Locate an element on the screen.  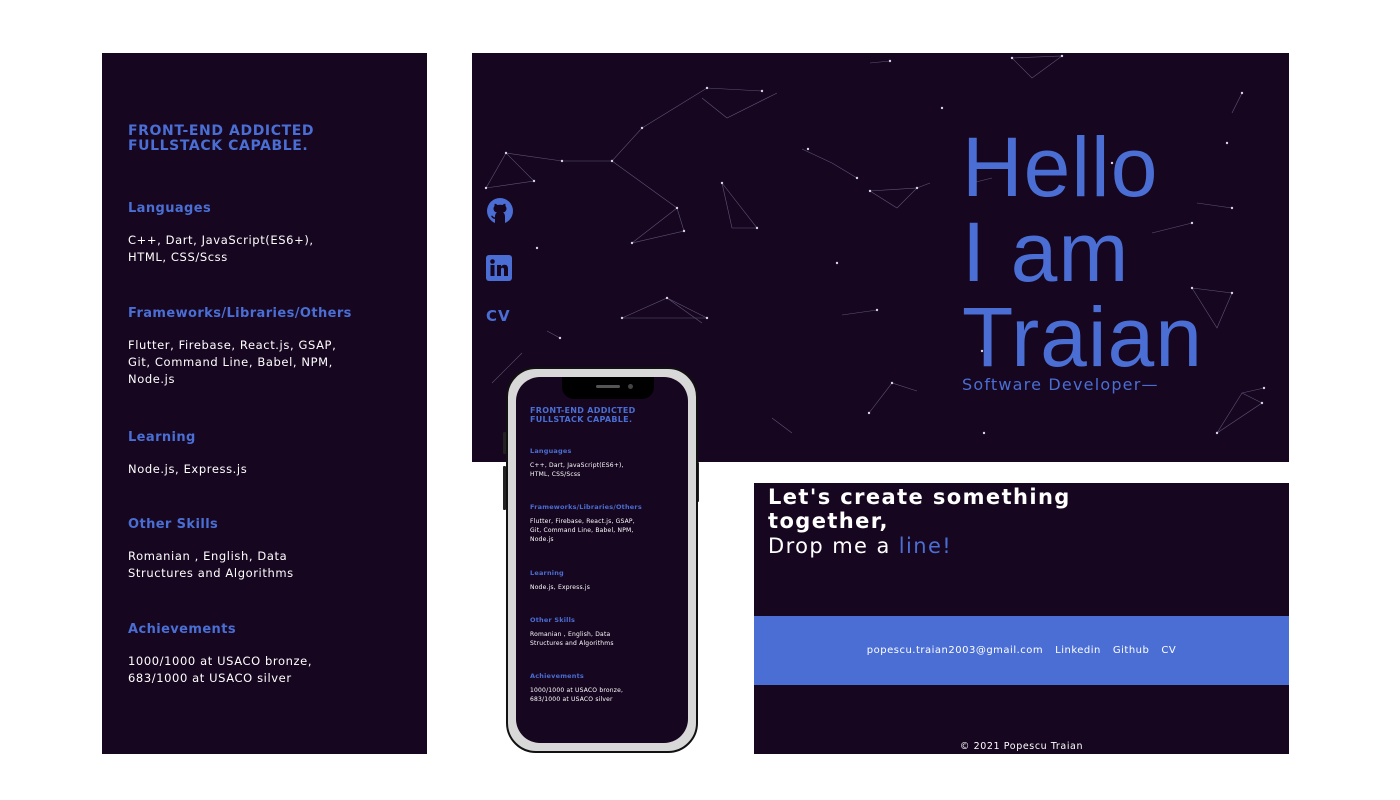
mini-body-line: Node.js, Express.js is located at coordinates (560, 587).